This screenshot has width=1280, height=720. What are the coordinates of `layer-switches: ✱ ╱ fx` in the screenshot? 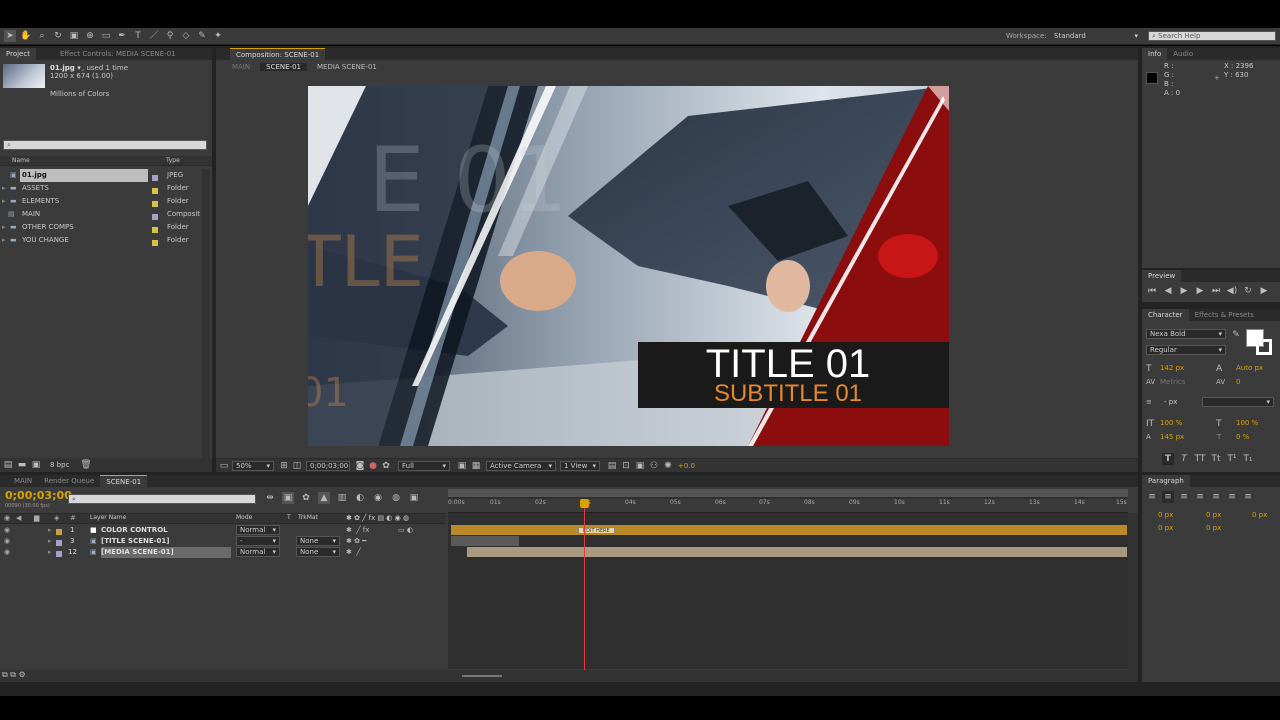 It's located at (357, 530).